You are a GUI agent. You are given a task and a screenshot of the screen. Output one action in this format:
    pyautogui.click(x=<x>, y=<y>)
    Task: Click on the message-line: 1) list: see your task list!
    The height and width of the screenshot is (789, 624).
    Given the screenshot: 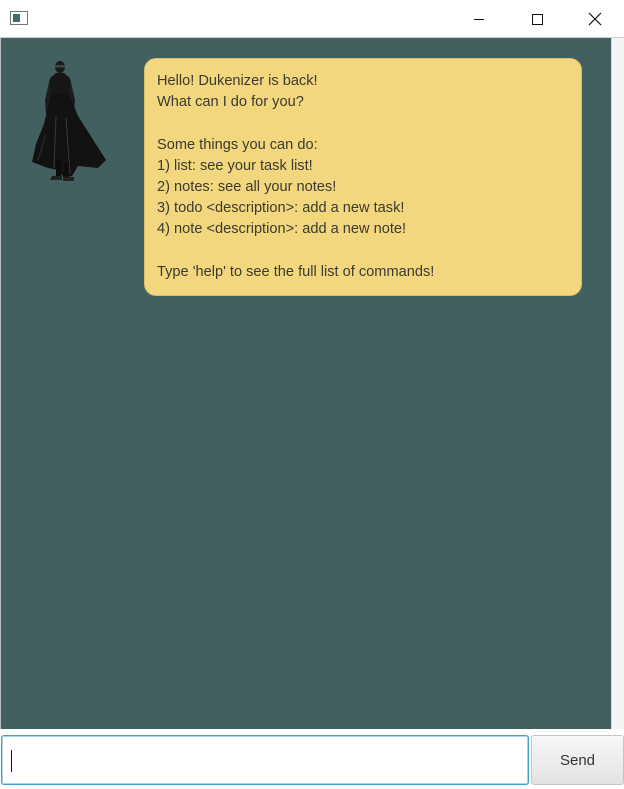 What is the action you would take?
    pyautogui.click(x=235, y=165)
    